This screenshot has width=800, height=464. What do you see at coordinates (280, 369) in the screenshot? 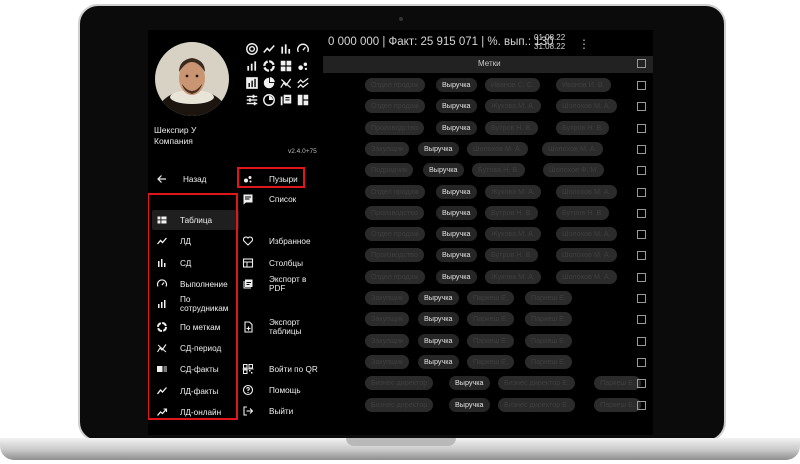
I see `action-item-7: Войти по QR` at bounding box center [280, 369].